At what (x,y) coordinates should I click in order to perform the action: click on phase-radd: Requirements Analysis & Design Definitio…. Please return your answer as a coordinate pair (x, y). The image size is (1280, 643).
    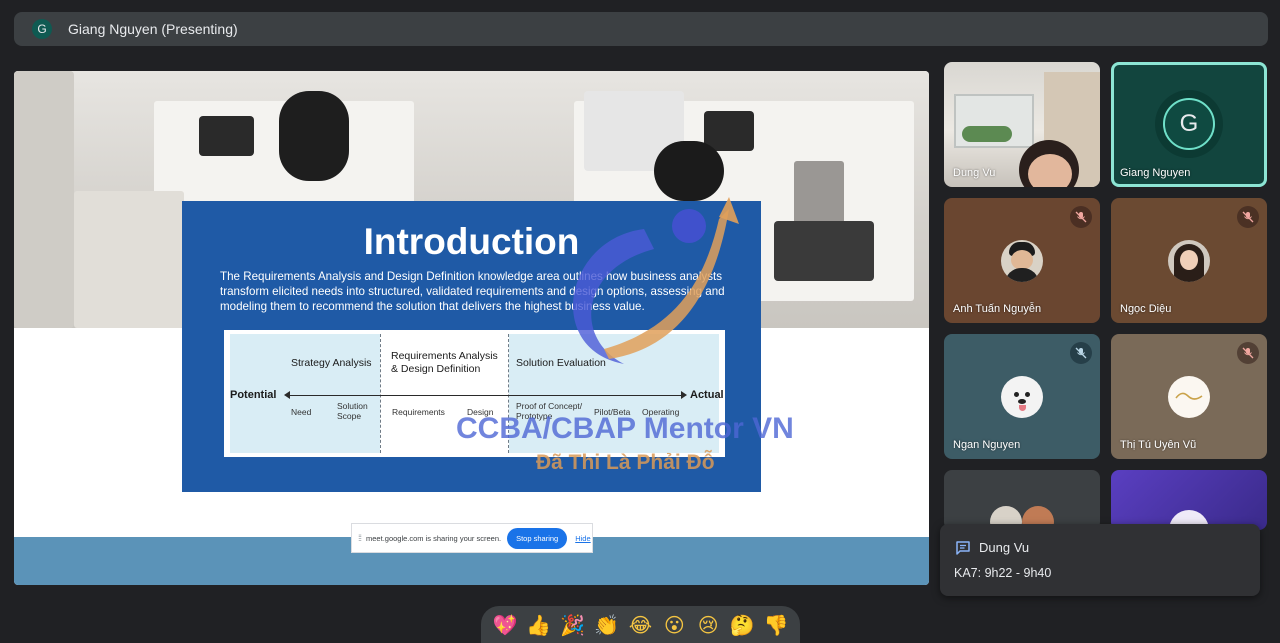
    Looking at the image, I should click on (444, 362).